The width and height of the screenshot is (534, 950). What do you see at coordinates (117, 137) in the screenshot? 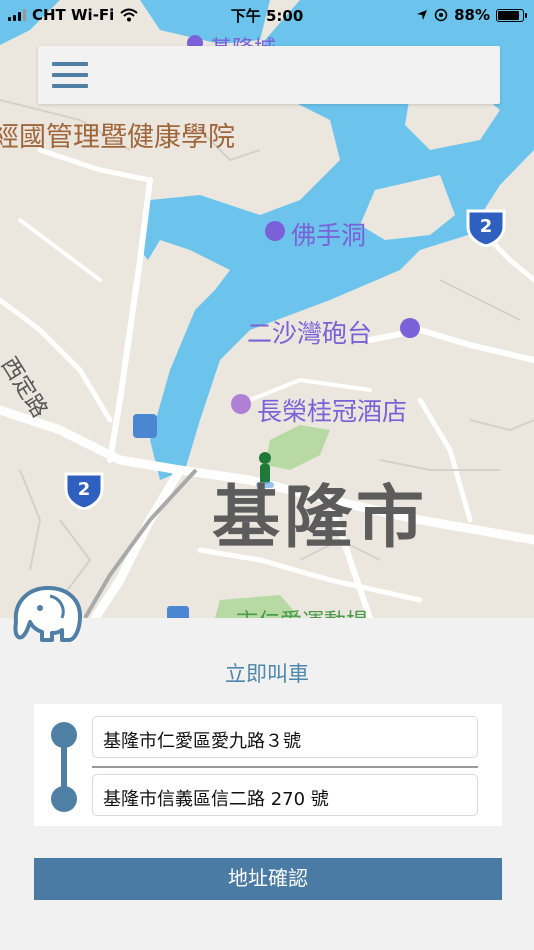
I see `map-label-school: 經國管理暨健康學院` at bounding box center [117, 137].